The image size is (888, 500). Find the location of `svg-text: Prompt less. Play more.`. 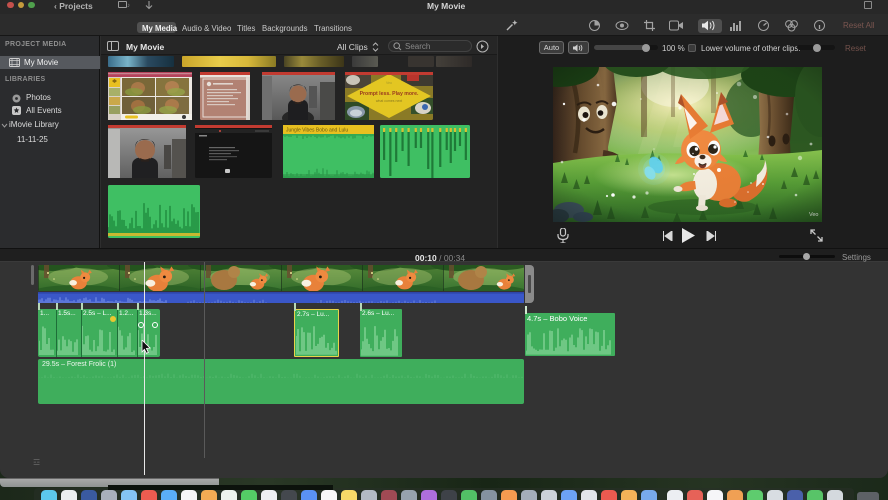

svg-text: Prompt less. Play more. is located at coordinates (389, 94).